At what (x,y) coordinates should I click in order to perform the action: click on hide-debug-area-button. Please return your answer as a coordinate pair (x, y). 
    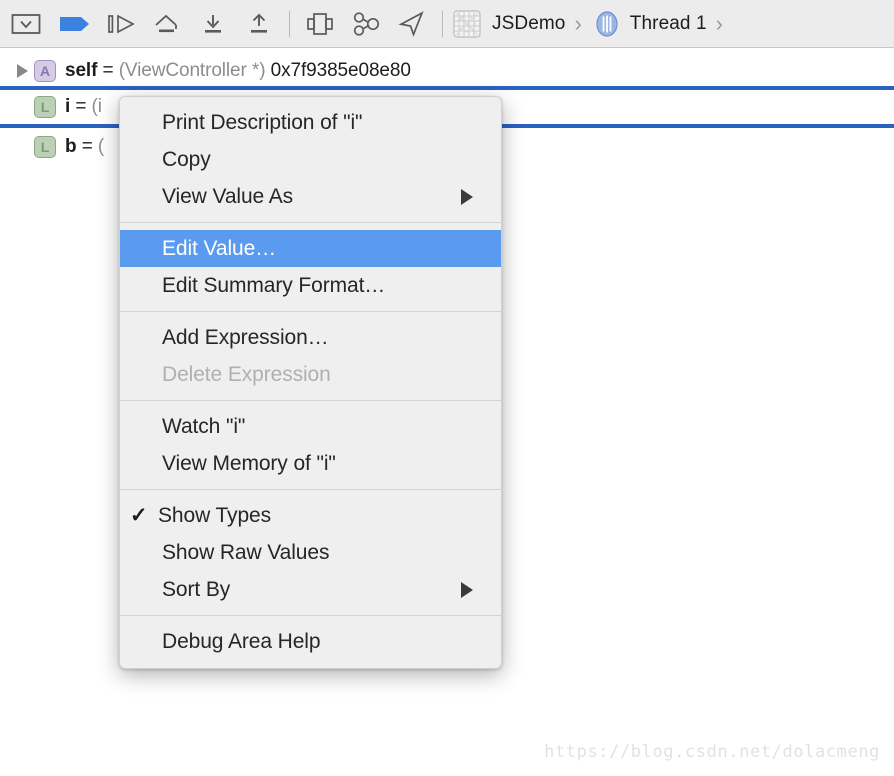
    Looking at the image, I should click on (26, 24).